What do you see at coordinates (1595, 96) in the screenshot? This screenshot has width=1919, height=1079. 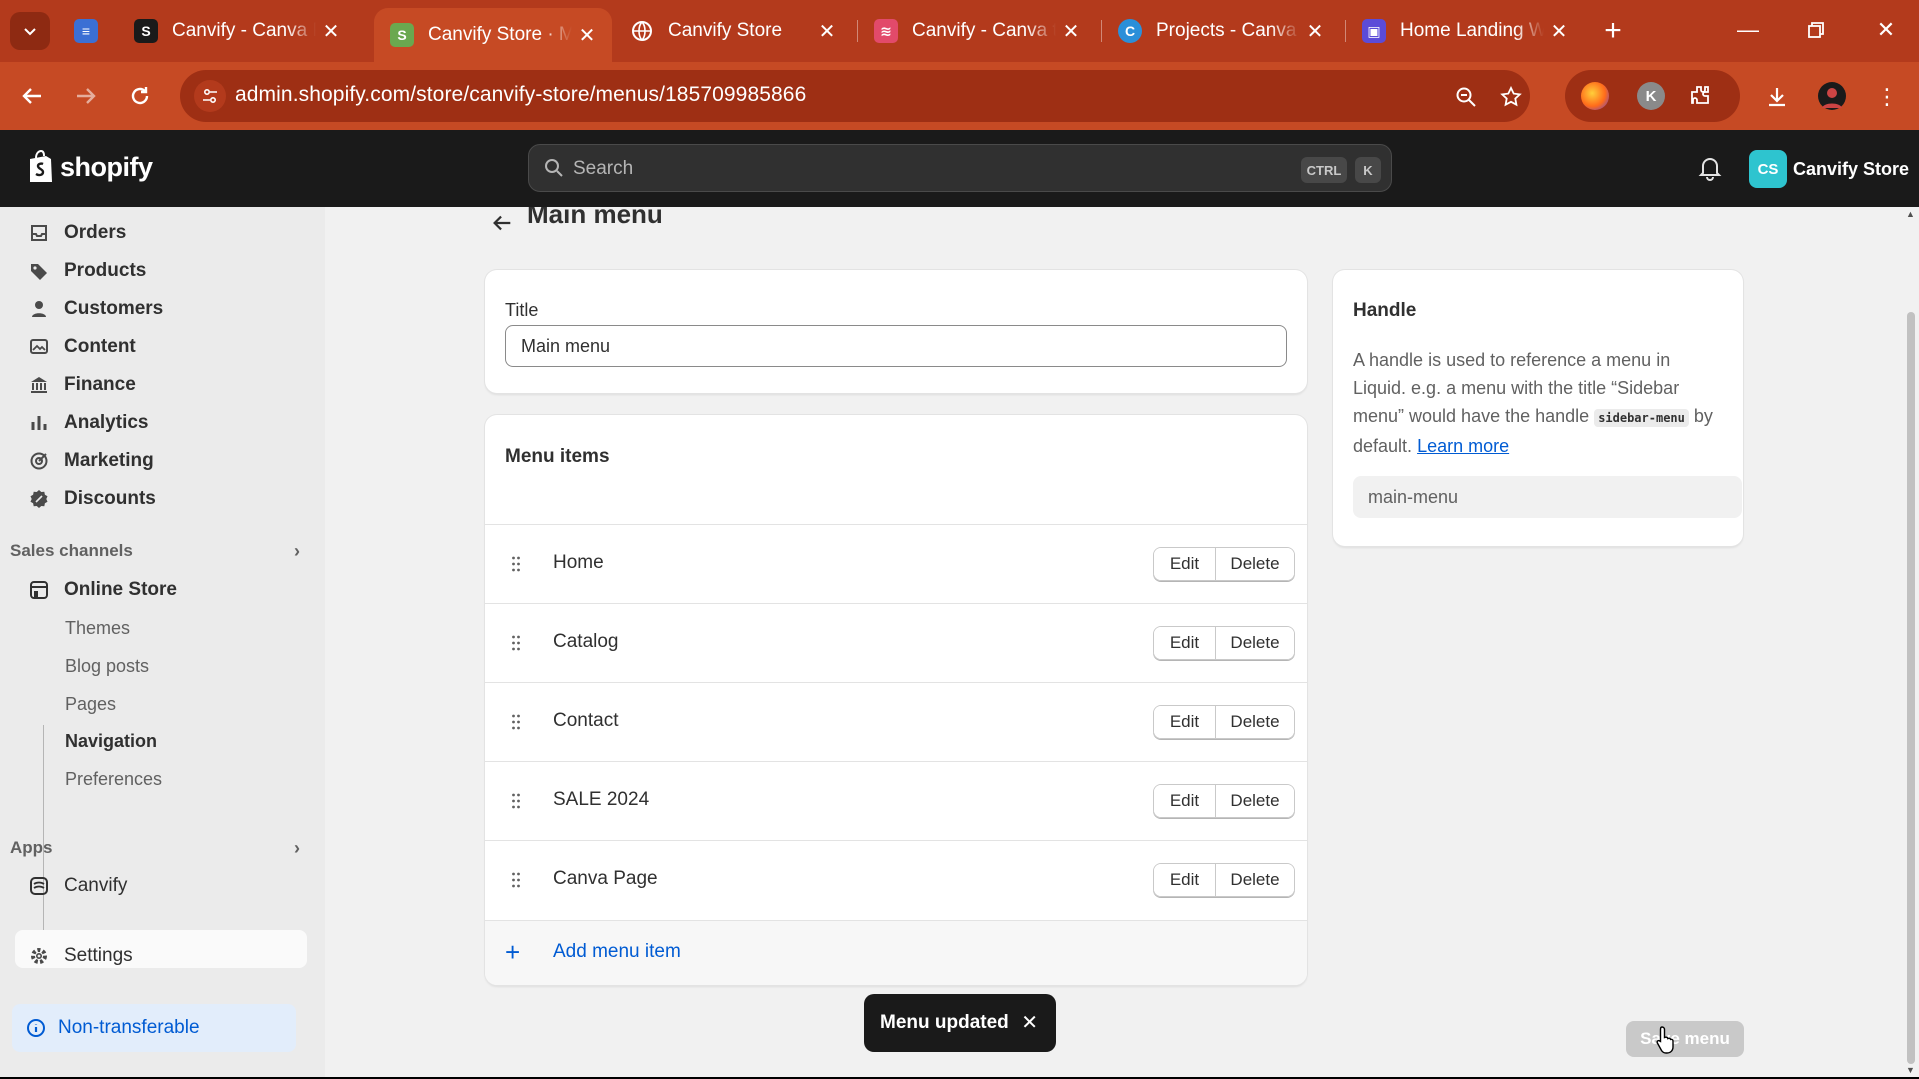 I see `extension-firefox-icon` at bounding box center [1595, 96].